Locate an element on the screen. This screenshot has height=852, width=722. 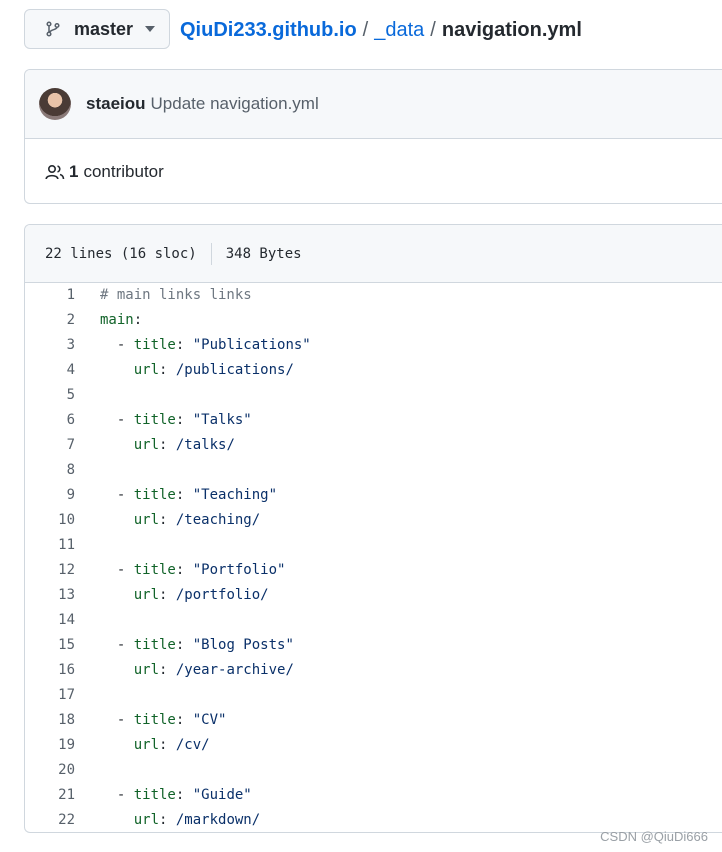
line-number: 5 is located at coordinates (62, 395).